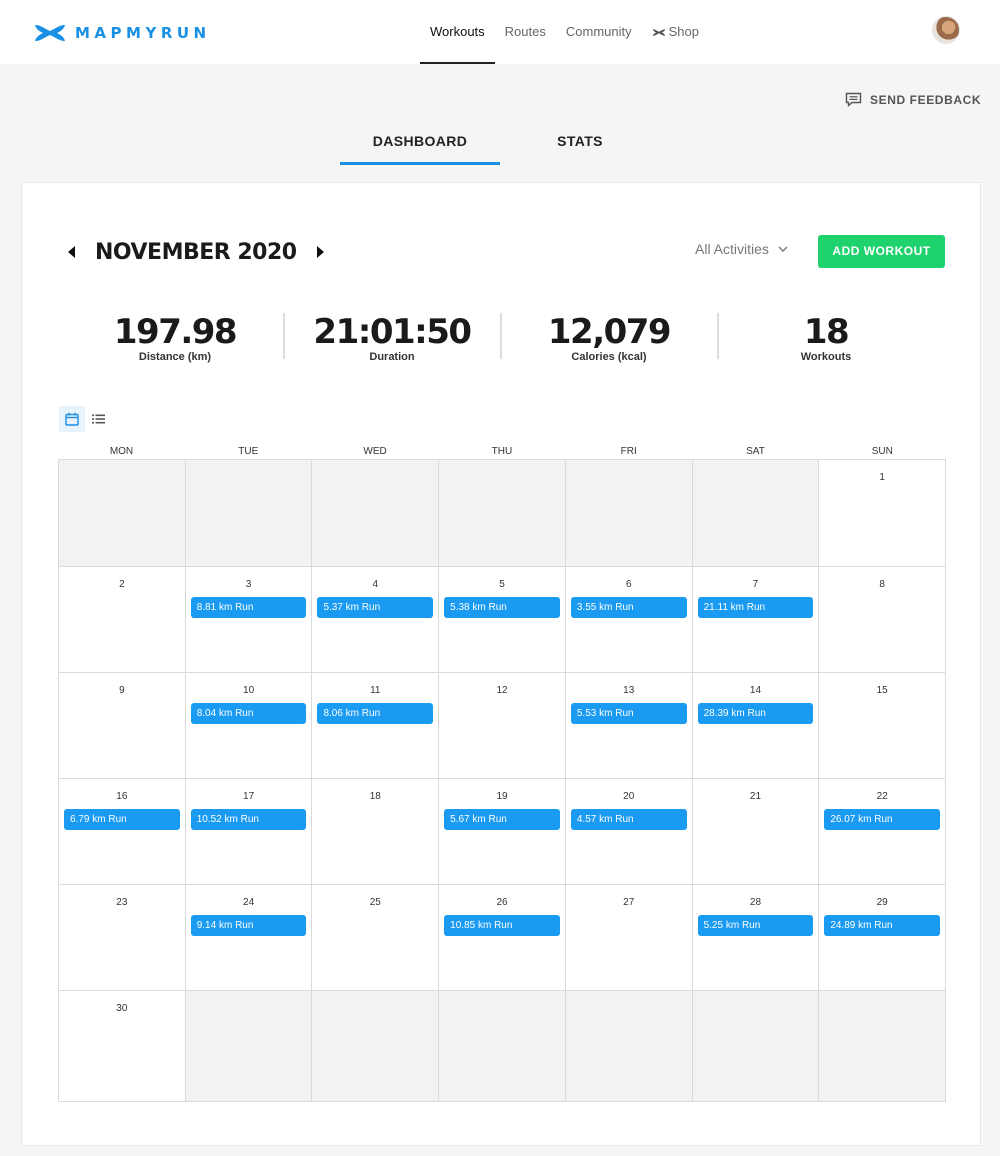 The image size is (1000, 1156). I want to click on calendar-day-cell: 19 5.67 km Run, so click(502, 832).